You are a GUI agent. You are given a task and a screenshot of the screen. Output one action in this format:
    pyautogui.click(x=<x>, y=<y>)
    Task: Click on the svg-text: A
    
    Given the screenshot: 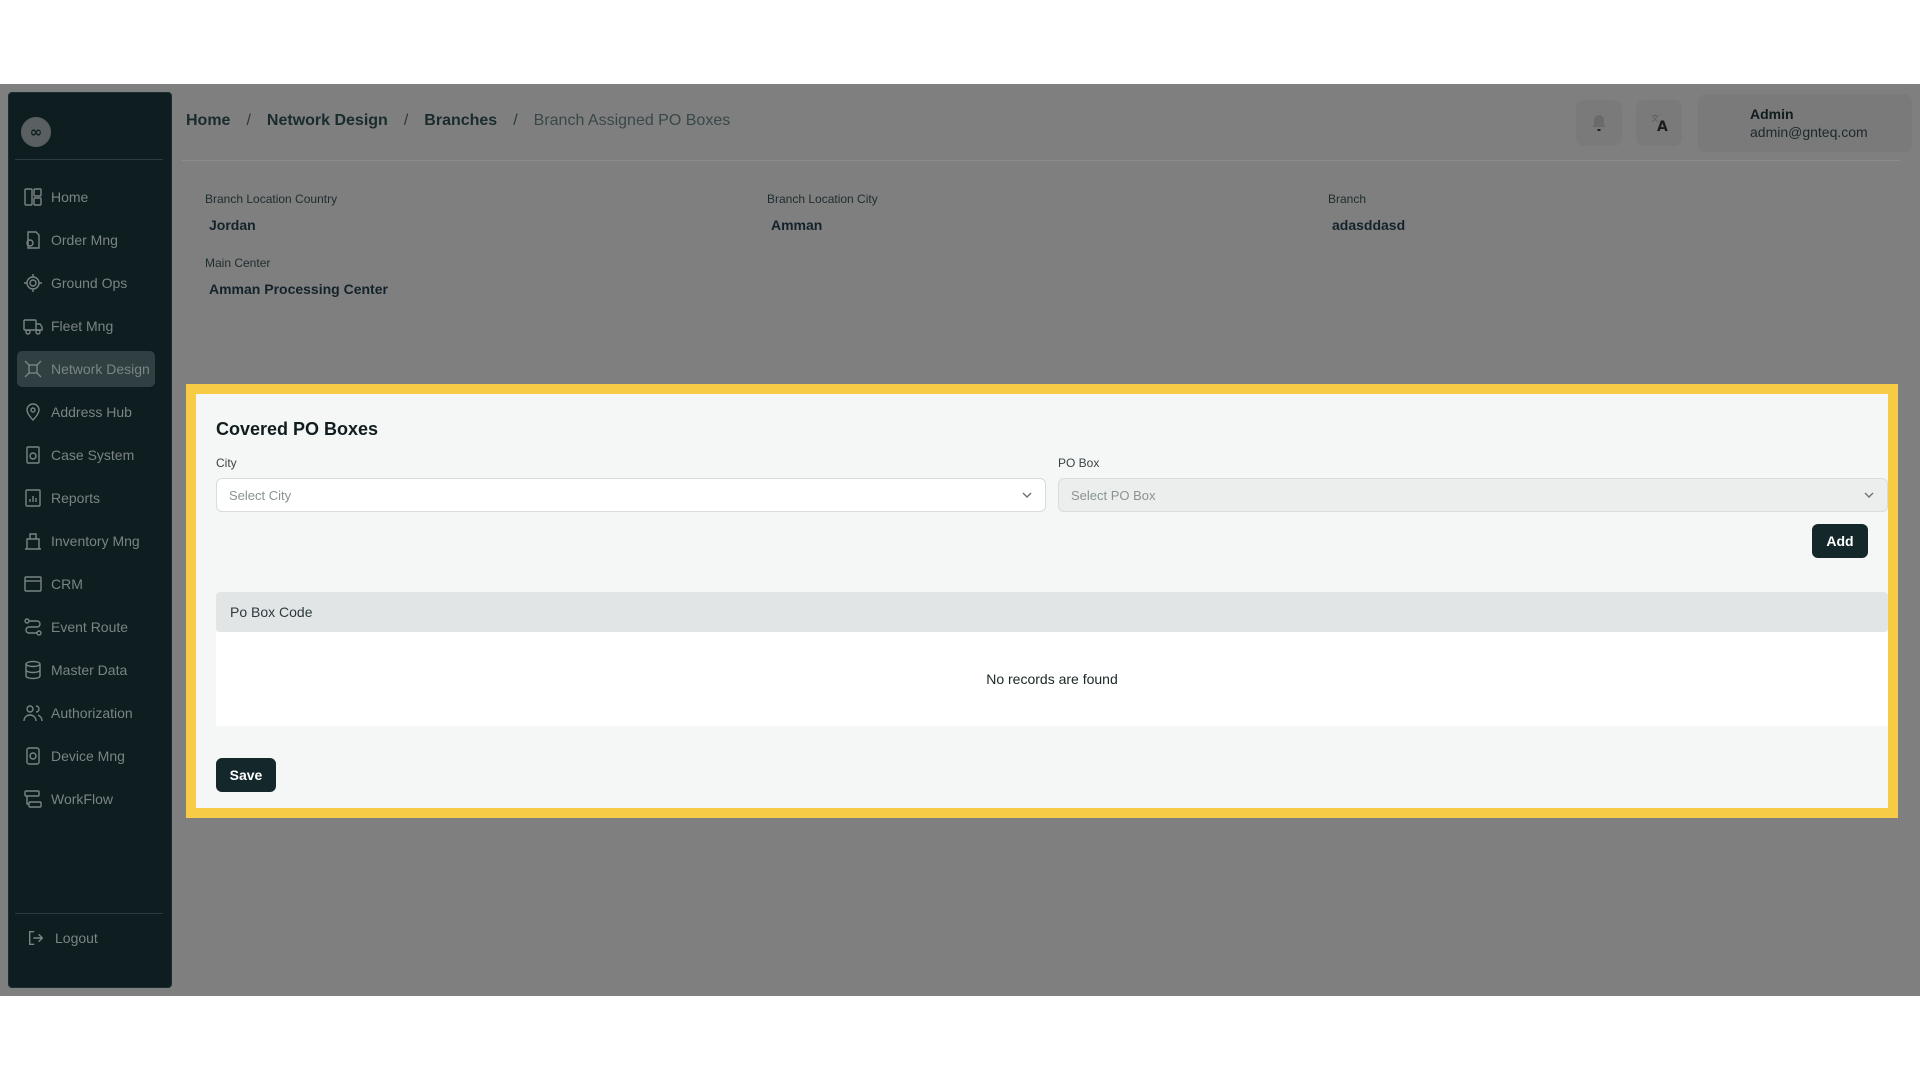 What is the action you would take?
    pyautogui.click(x=1662, y=126)
    